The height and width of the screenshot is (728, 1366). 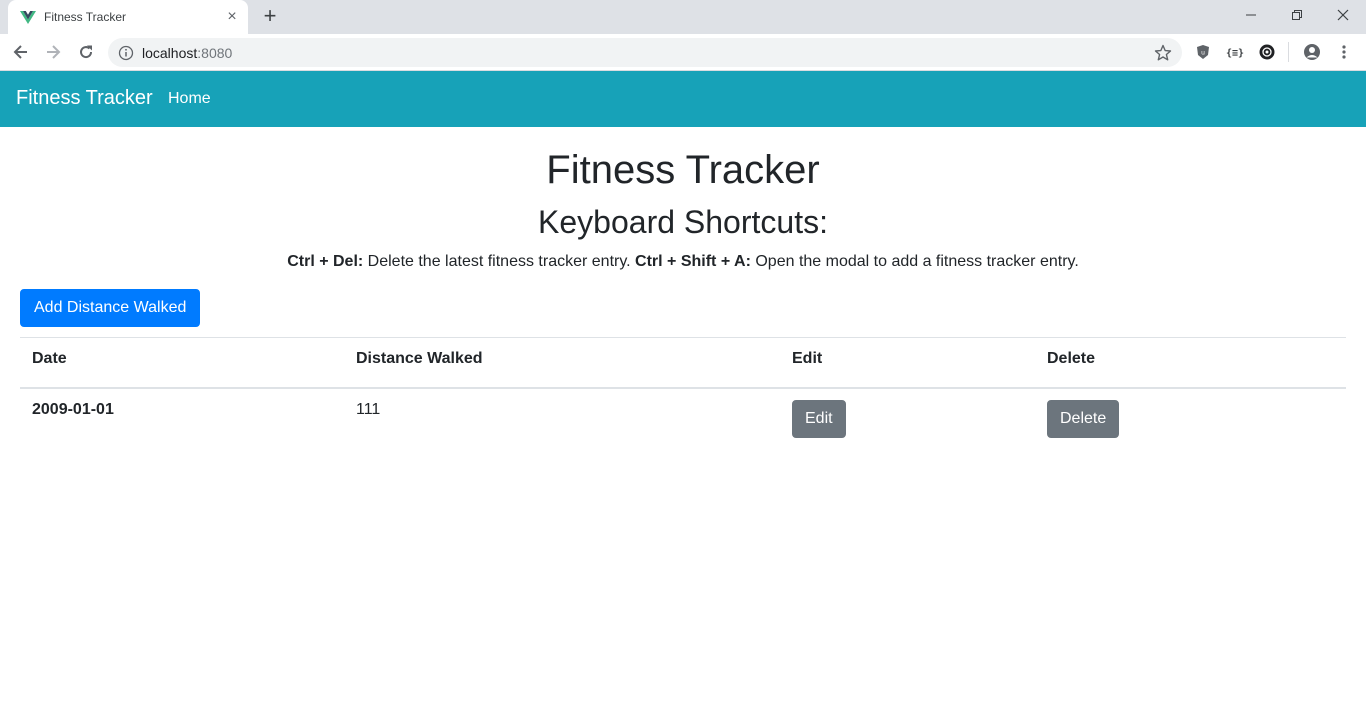 I want to click on toolbar-divider, so click(x=1288, y=52).